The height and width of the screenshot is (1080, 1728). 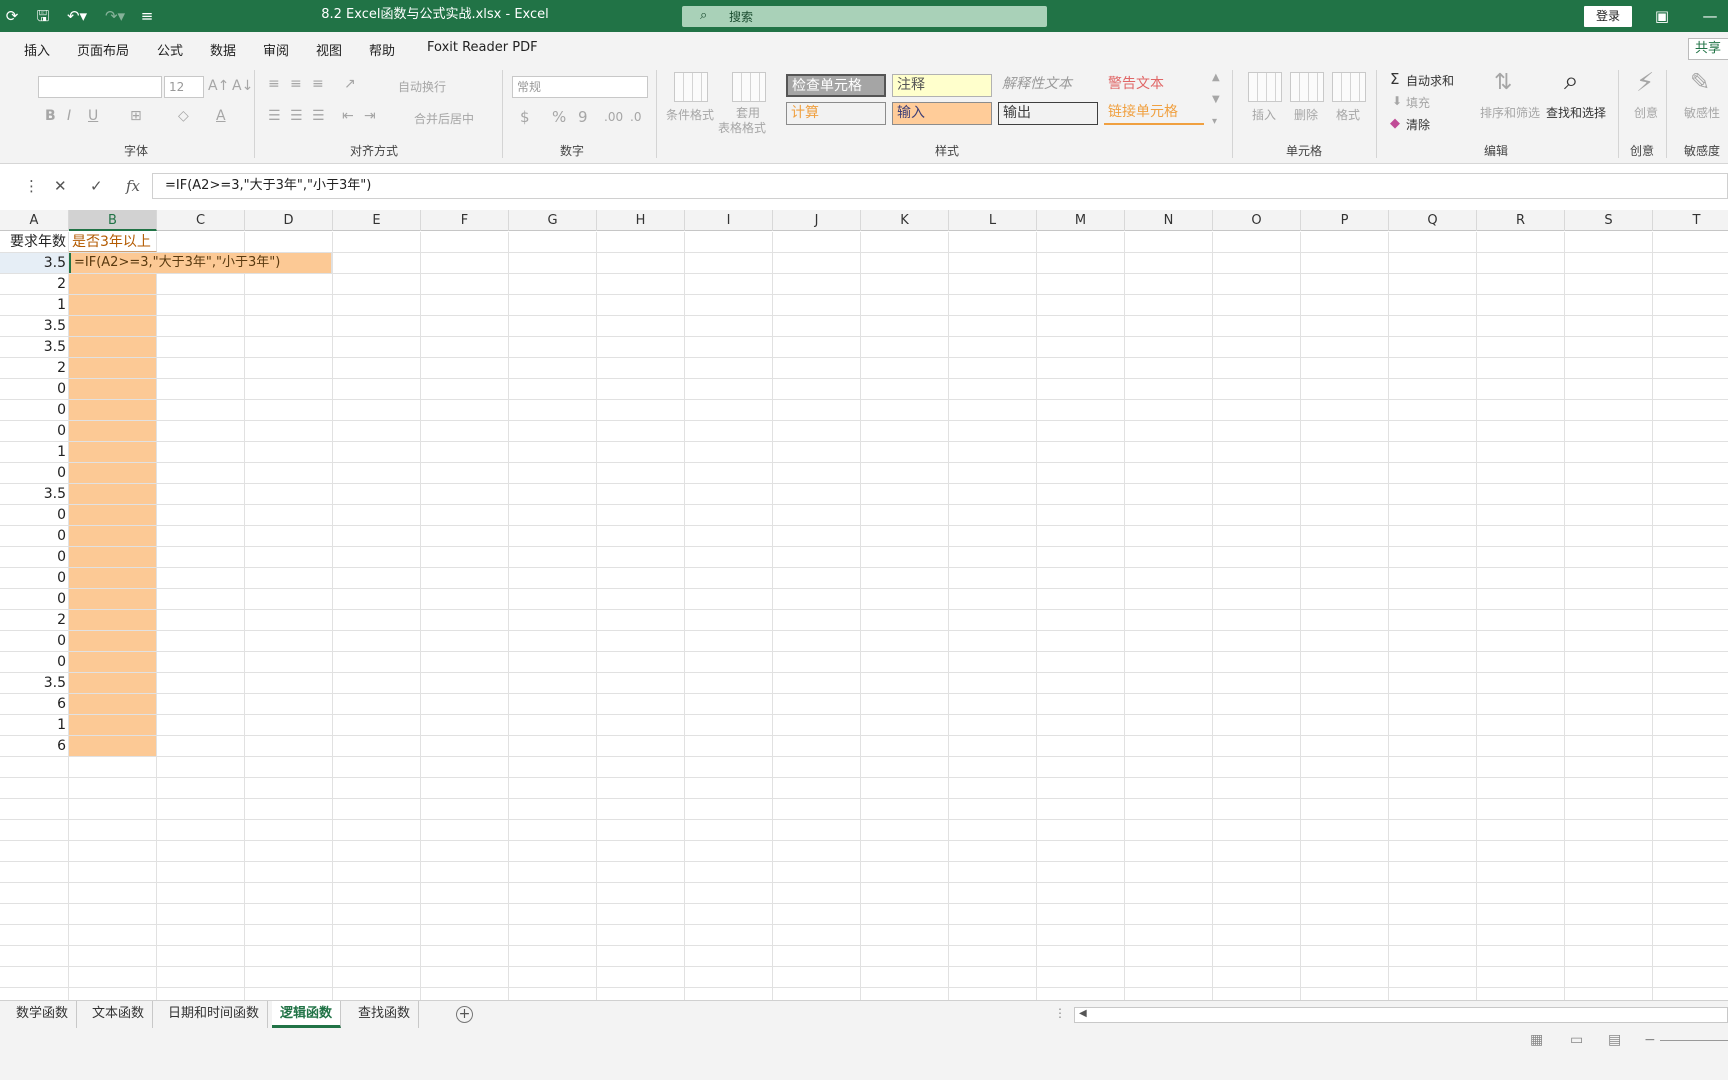 What do you see at coordinates (1430, 80) in the screenshot?
I see `autosum-button: 自动求和` at bounding box center [1430, 80].